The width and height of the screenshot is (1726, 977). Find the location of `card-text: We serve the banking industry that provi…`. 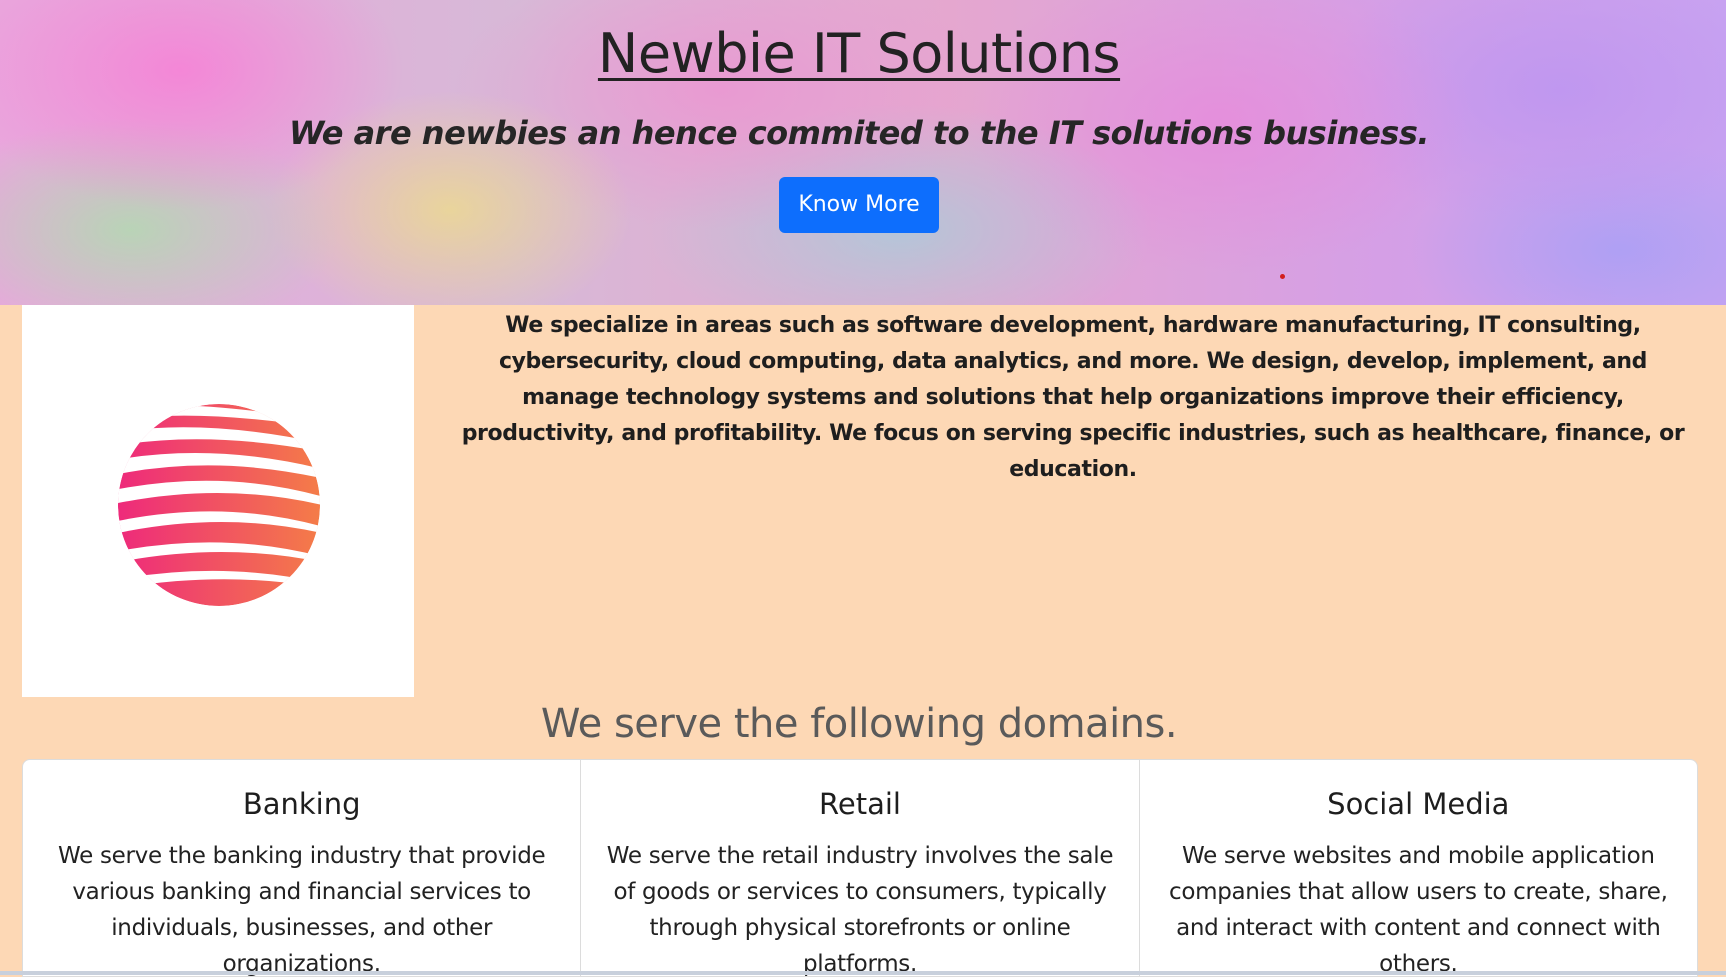

card-text: We serve the banking industry that provi… is located at coordinates (301, 910).